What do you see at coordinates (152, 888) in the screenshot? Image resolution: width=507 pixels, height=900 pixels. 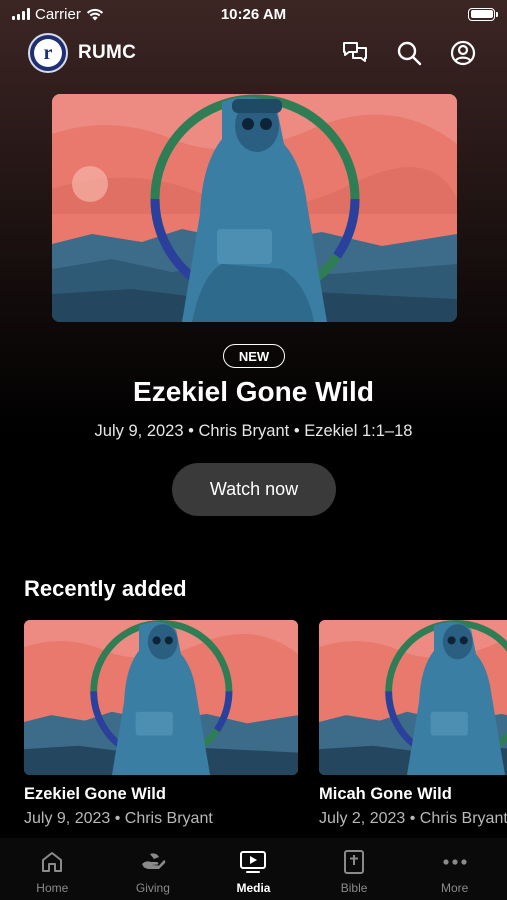 I see `tab-label: Giving` at bounding box center [152, 888].